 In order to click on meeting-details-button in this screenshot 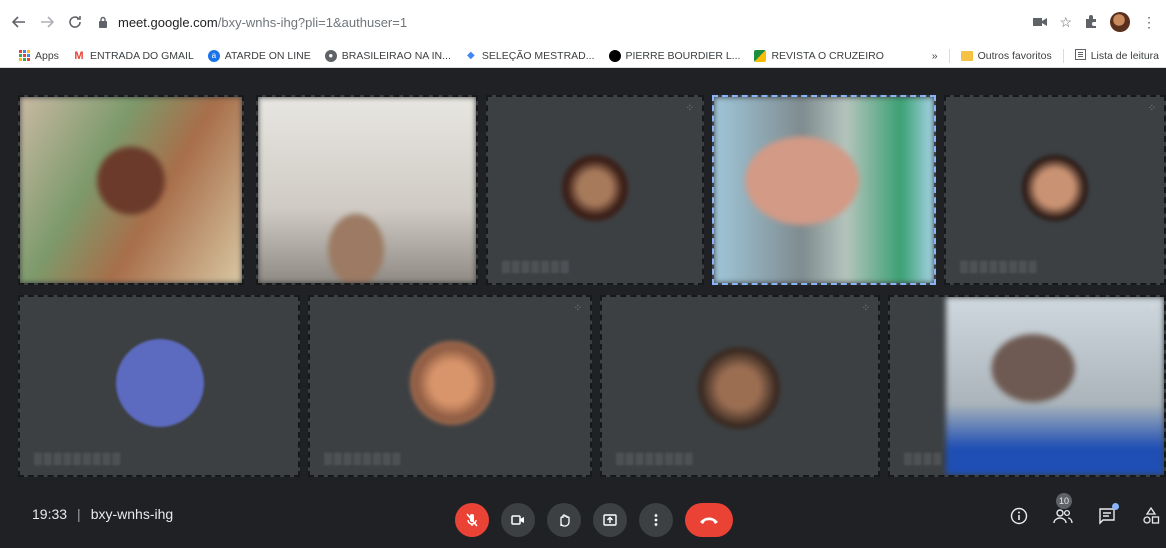, I will do `click(1019, 516)`.